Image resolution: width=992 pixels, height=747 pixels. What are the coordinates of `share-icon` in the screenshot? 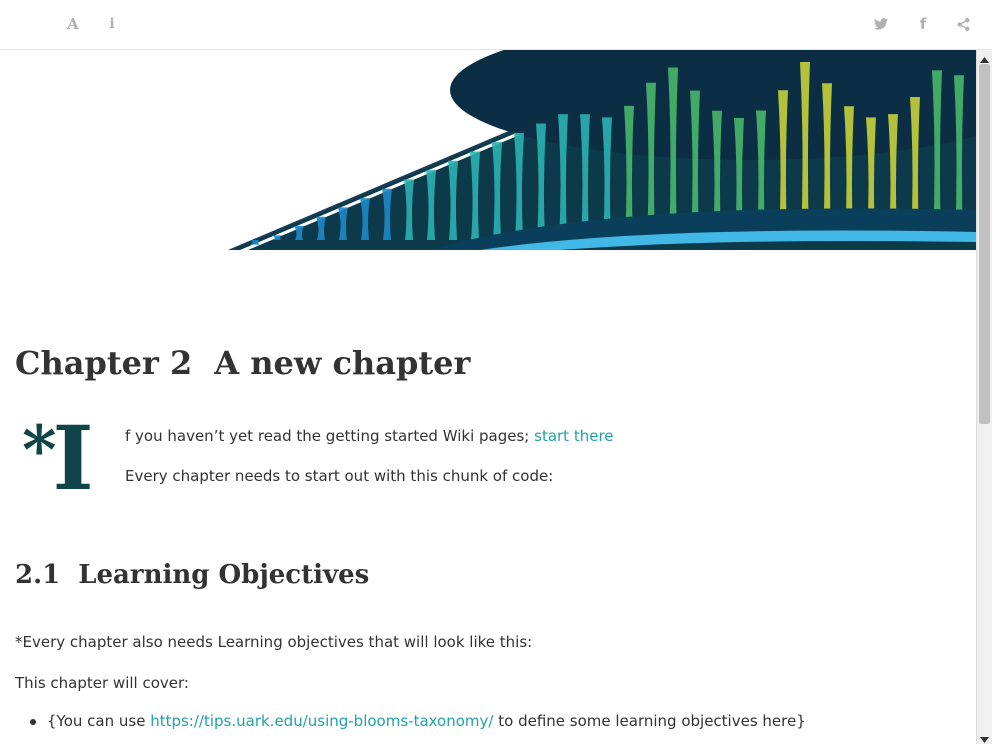 It's located at (963, 24).